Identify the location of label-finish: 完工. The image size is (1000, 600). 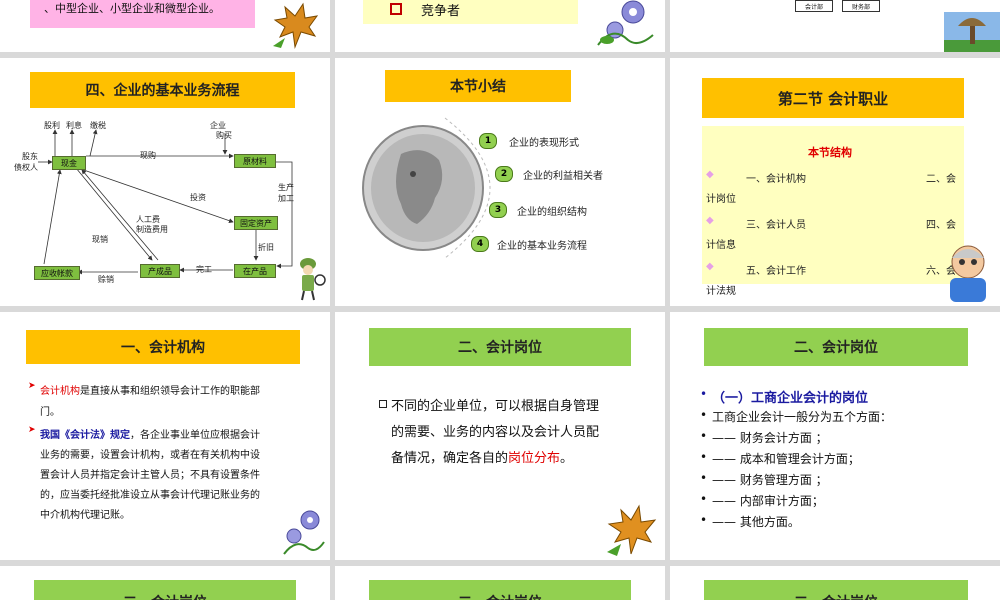
(204, 269).